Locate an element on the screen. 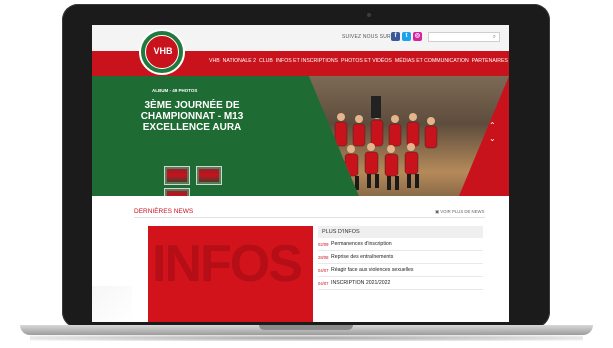  nav-item-medias-communication: MÉDIAS ET COMMUNICATION is located at coordinates (432, 61).